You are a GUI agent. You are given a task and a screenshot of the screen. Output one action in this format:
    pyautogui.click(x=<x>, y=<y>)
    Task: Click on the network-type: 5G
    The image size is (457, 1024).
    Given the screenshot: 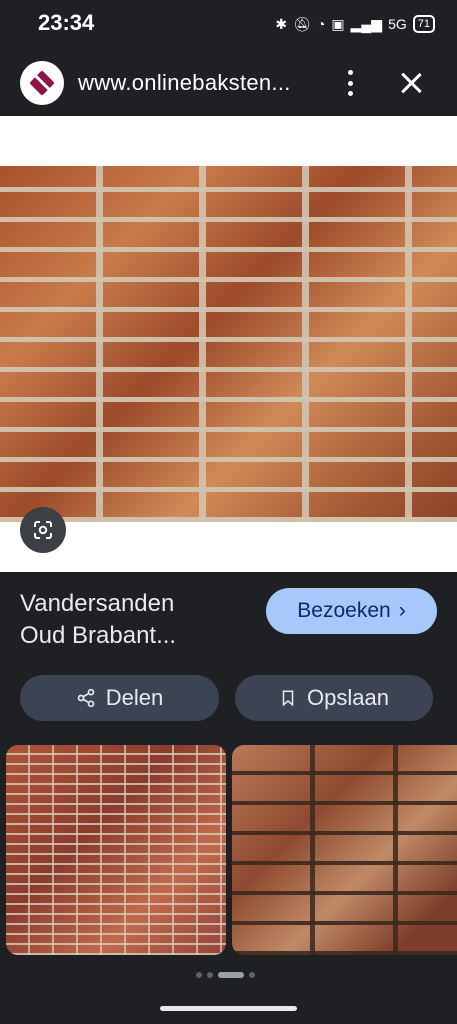 What is the action you would take?
    pyautogui.click(x=397, y=24)
    